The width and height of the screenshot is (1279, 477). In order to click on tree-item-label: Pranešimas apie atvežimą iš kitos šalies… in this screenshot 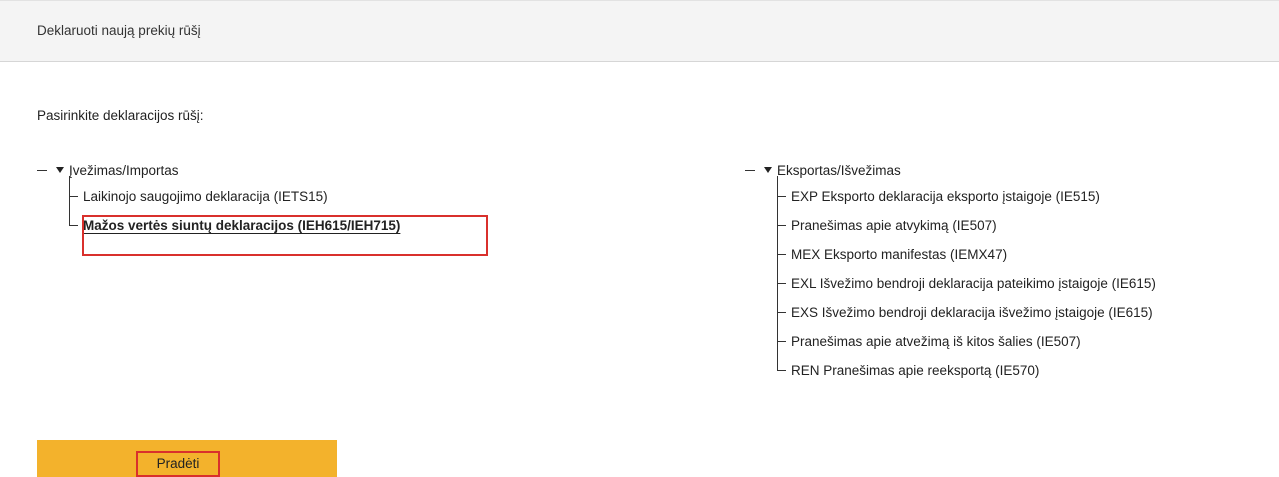, I will do `click(936, 341)`.